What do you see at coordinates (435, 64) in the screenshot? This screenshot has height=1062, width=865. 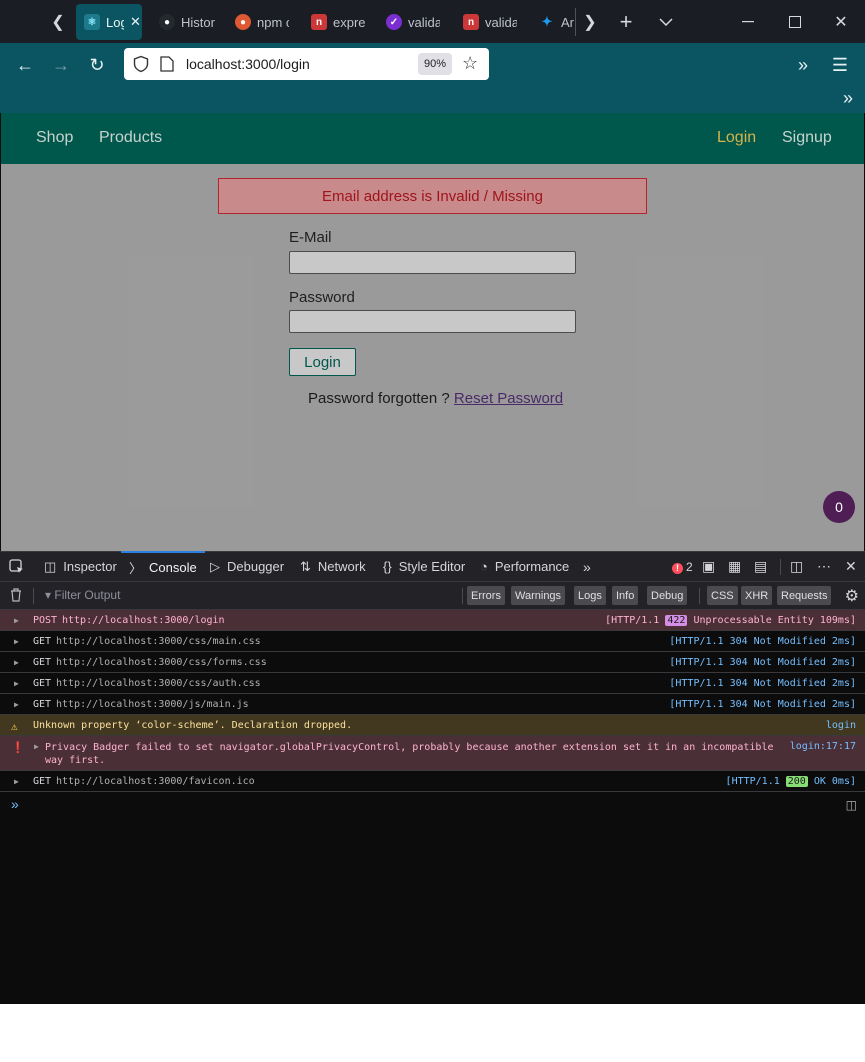 I see `zoom-indicator: 90%` at bounding box center [435, 64].